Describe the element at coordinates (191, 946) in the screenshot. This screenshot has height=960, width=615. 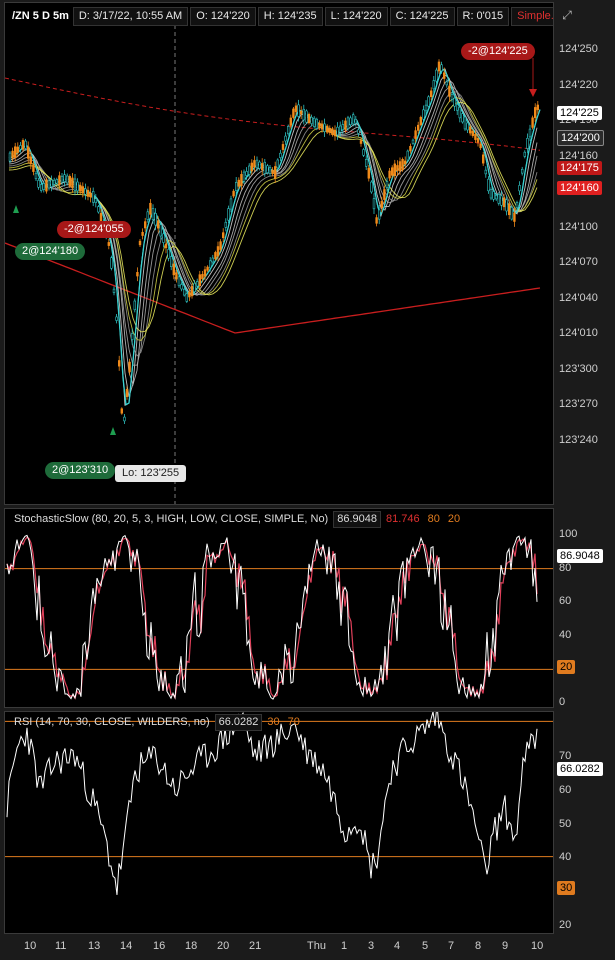
I see `time-tick-label: 18` at that location.